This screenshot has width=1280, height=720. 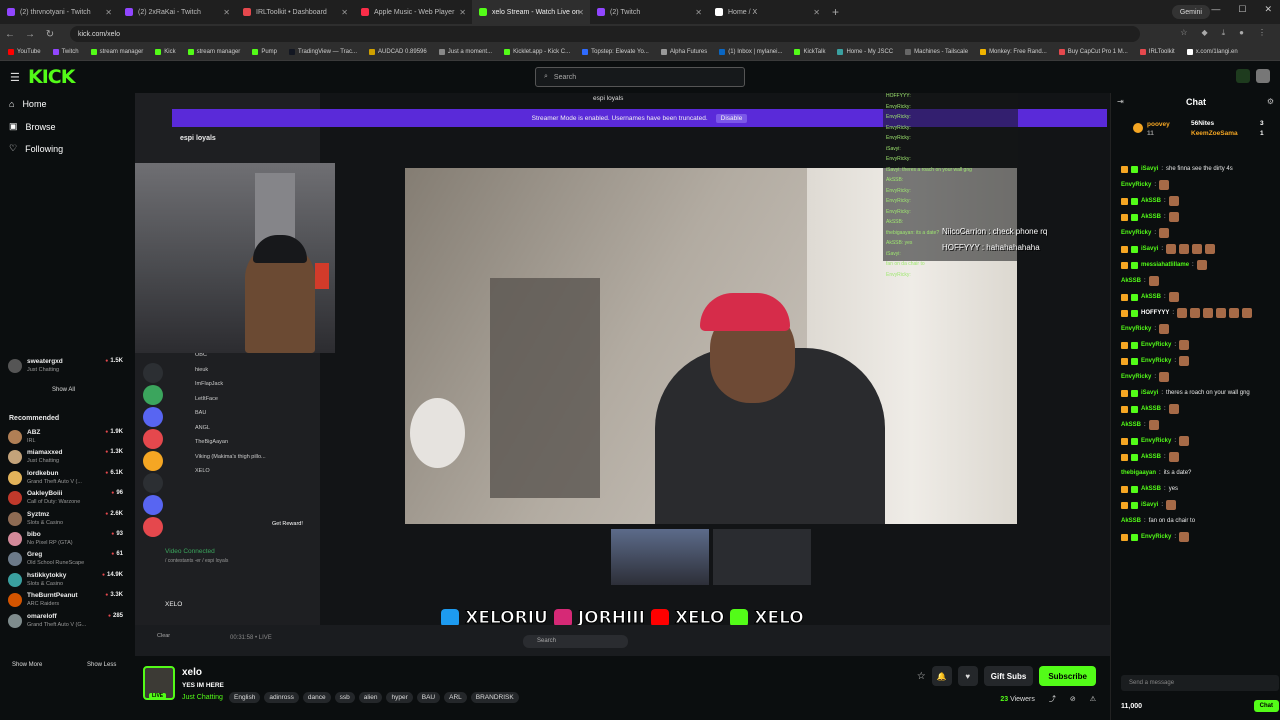 What do you see at coordinates (767, 12) in the screenshot?
I see `browser-tab: Home / X ✕` at bounding box center [767, 12].